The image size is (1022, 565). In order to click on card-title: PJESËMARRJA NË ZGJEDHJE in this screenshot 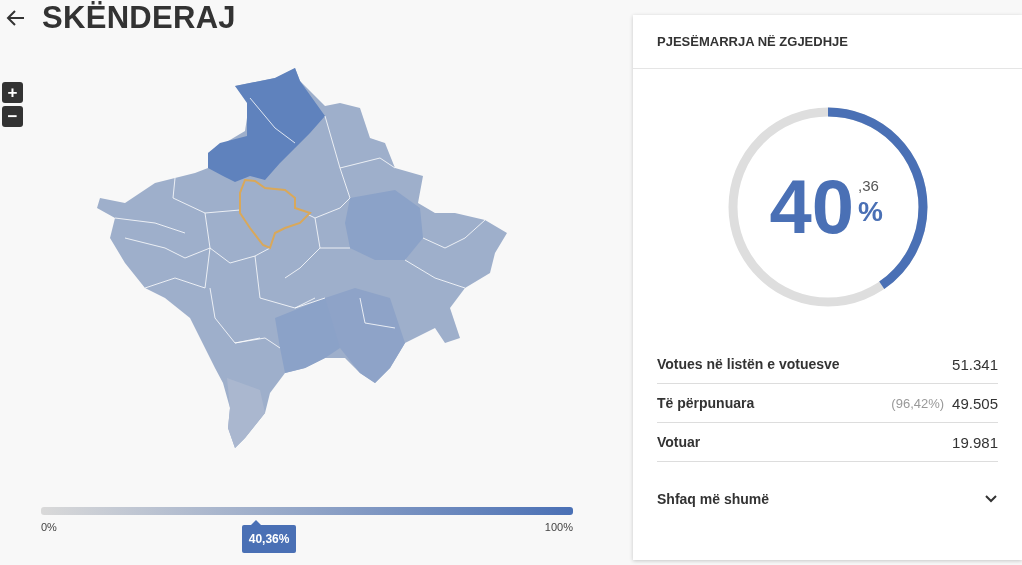, I will do `click(827, 42)`.